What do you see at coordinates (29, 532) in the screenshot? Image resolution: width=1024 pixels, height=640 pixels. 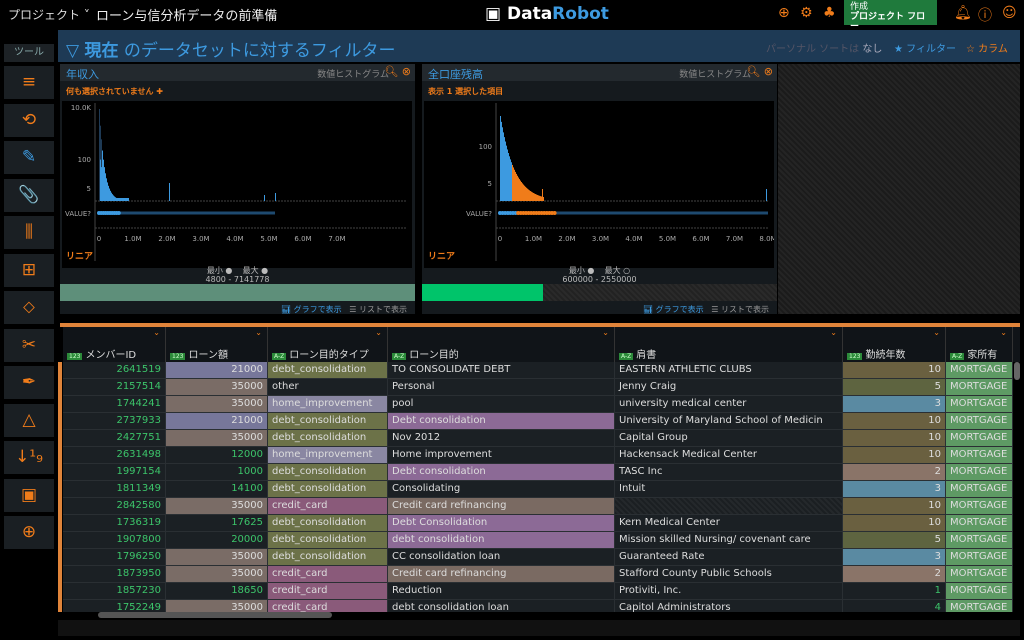 I see `add-location-icon: ⊕` at bounding box center [29, 532].